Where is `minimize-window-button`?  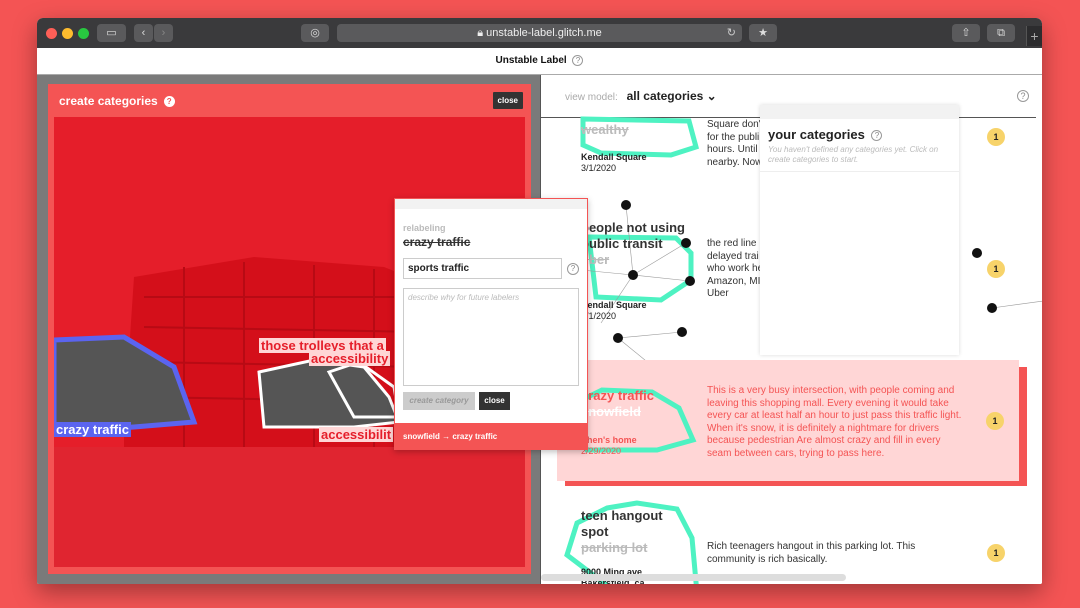 minimize-window-button is located at coordinates (67, 33).